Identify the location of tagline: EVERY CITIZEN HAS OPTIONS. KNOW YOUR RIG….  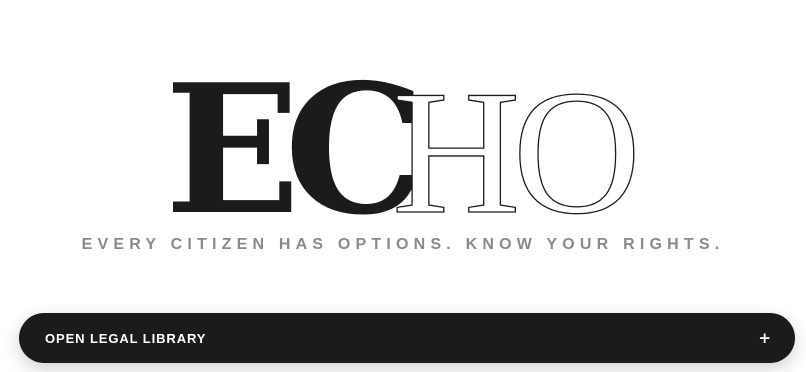
(403, 244).